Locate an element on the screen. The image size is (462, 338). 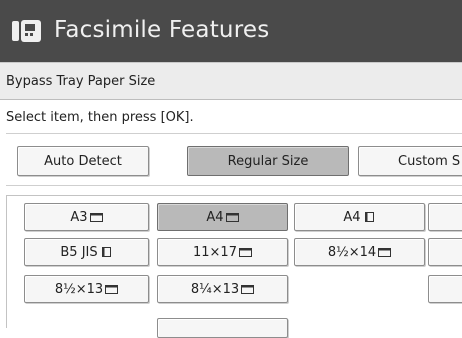
custom-size-label: Custom S is located at coordinates (429, 161).